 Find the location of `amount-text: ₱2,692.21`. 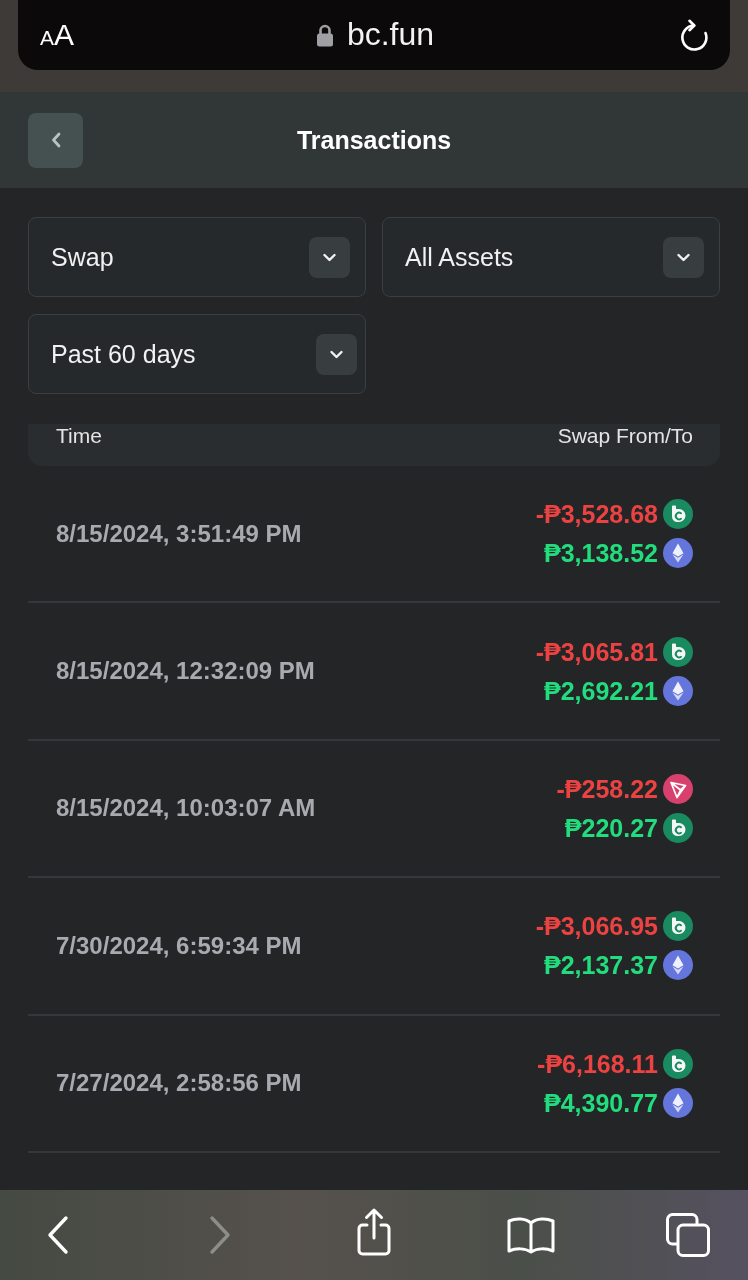

amount-text: ₱2,692.21 is located at coordinates (601, 690).